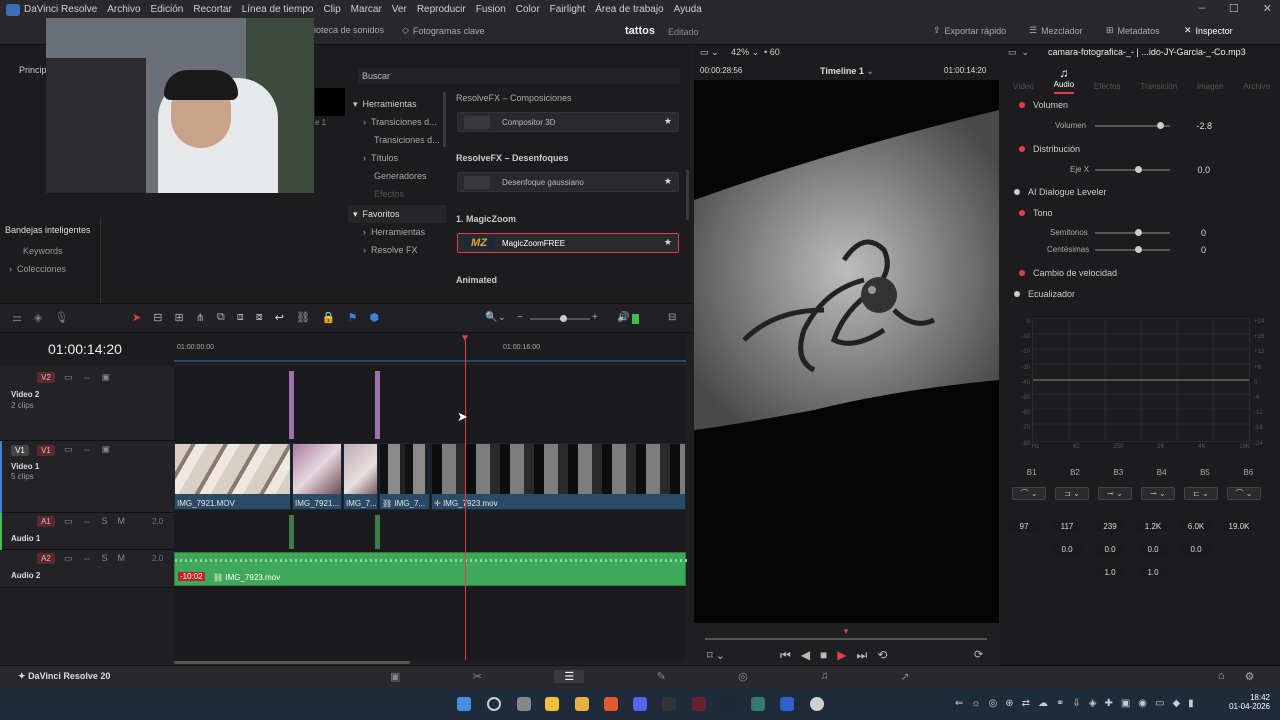 The height and width of the screenshot is (720, 1280). Describe the element at coordinates (303, 317) in the screenshot. I see `link-icon: ⛓` at that location.